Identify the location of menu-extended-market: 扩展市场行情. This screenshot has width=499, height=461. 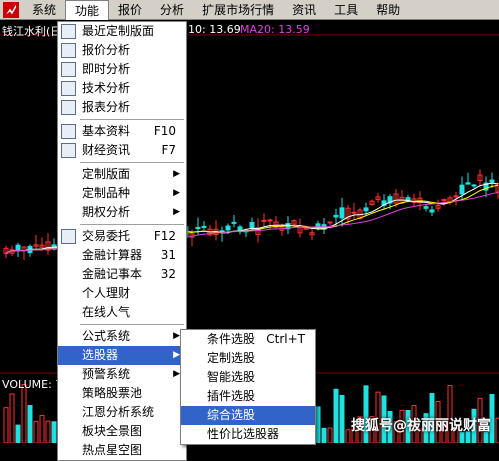
(238, 10).